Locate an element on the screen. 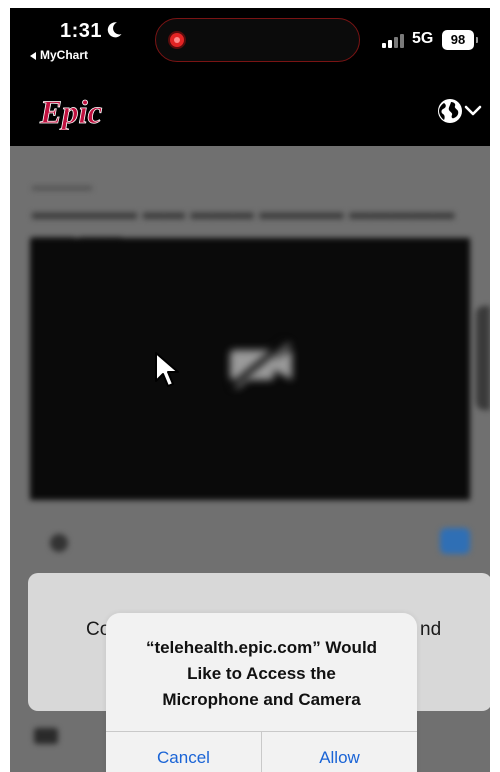  back-to-app-link: MyChart is located at coordinates (59, 55).